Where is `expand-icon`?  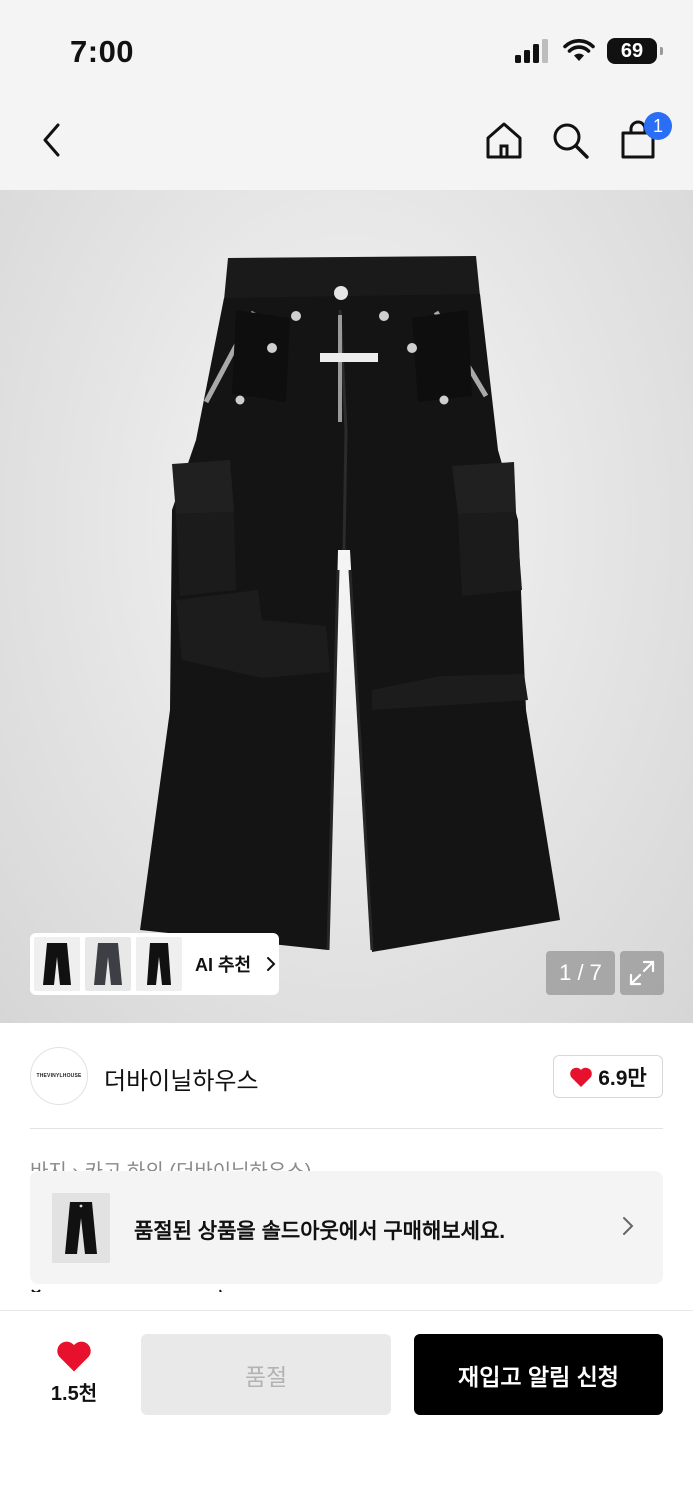
expand-icon is located at coordinates (642, 973).